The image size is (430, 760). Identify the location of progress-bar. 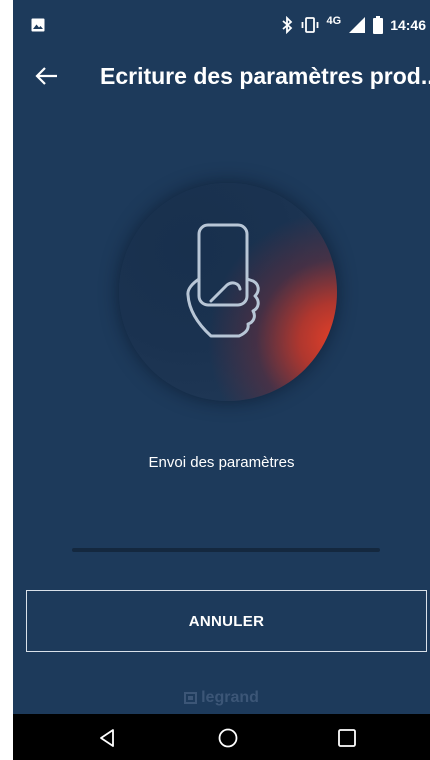
(226, 550).